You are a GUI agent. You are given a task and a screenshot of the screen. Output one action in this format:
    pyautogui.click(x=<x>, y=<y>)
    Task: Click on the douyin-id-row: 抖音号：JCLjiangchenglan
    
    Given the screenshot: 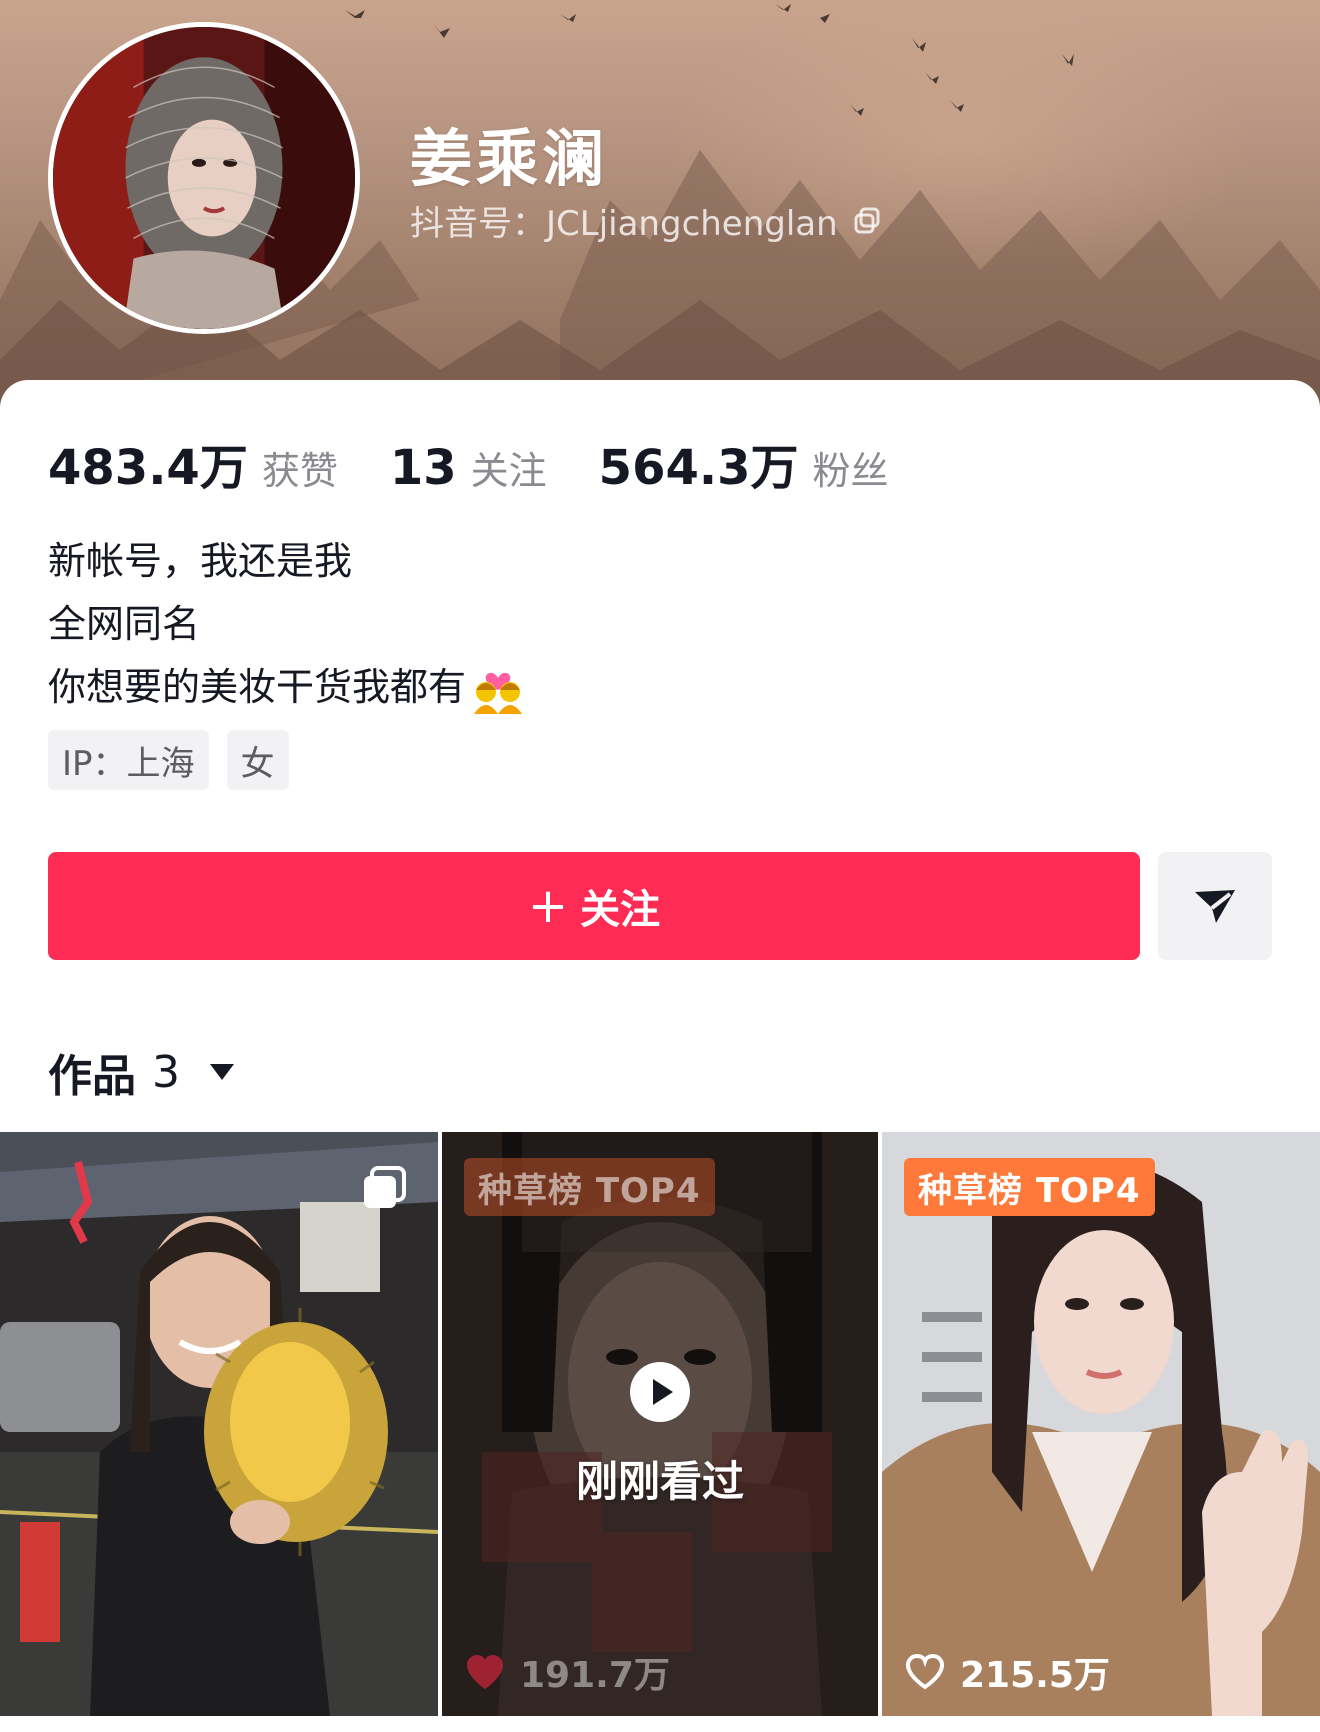 What is the action you would take?
    pyautogui.click(x=646, y=220)
    